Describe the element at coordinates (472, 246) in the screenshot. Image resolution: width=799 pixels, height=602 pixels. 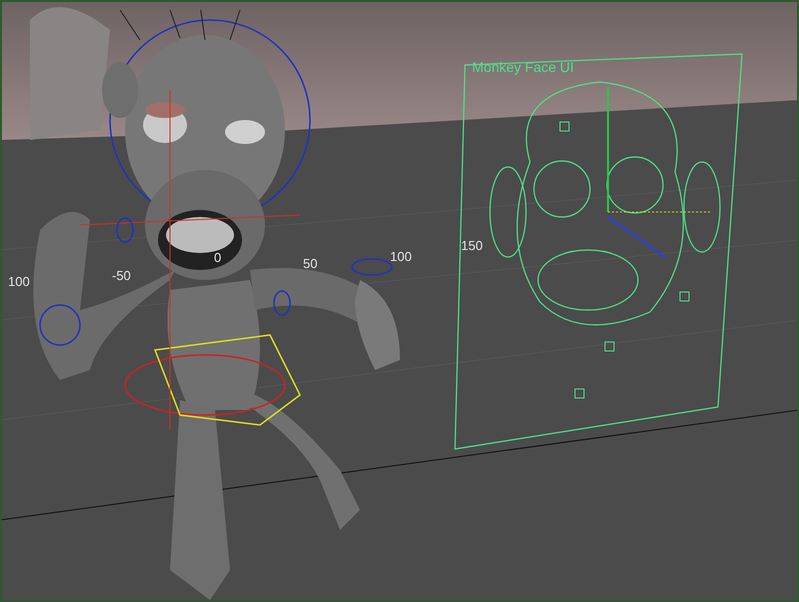
I see `grid-label: 150` at that location.